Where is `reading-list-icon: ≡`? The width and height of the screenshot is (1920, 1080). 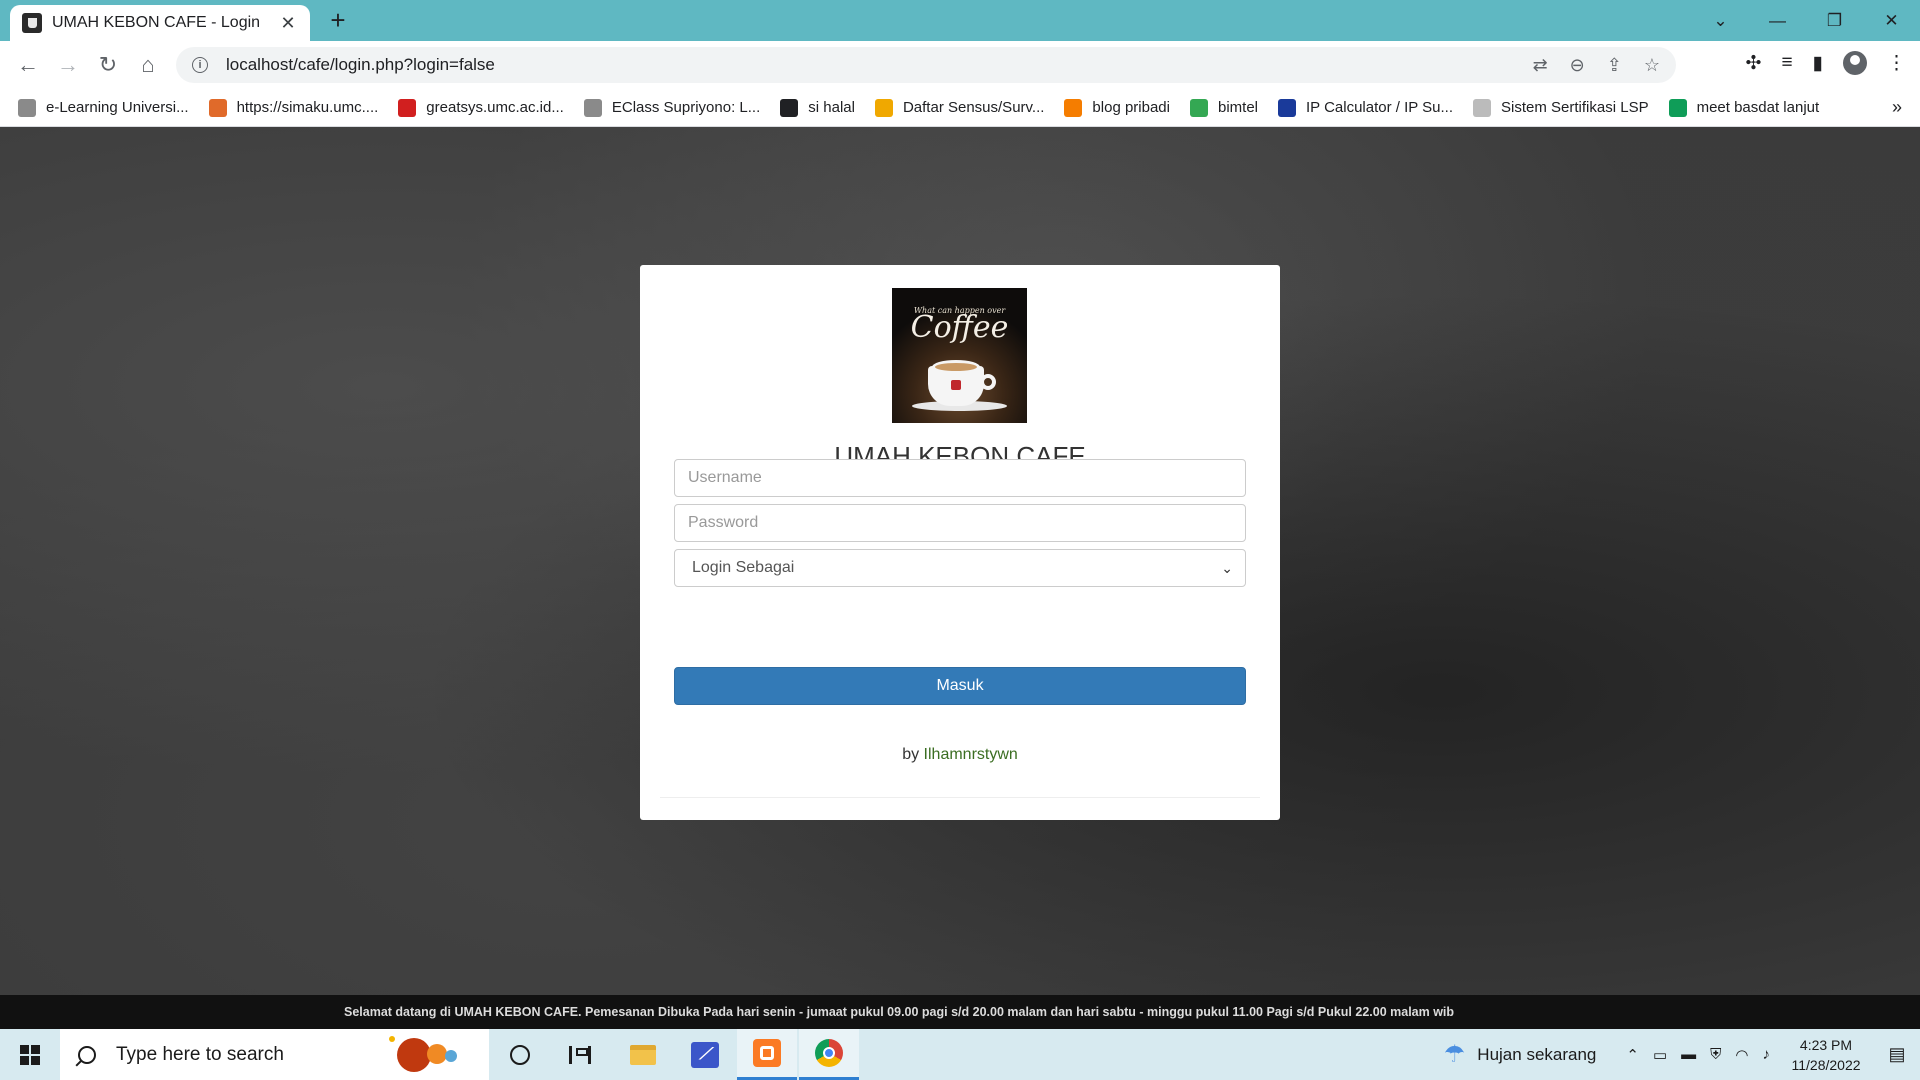
reading-list-icon: ≡ is located at coordinates (1786, 63).